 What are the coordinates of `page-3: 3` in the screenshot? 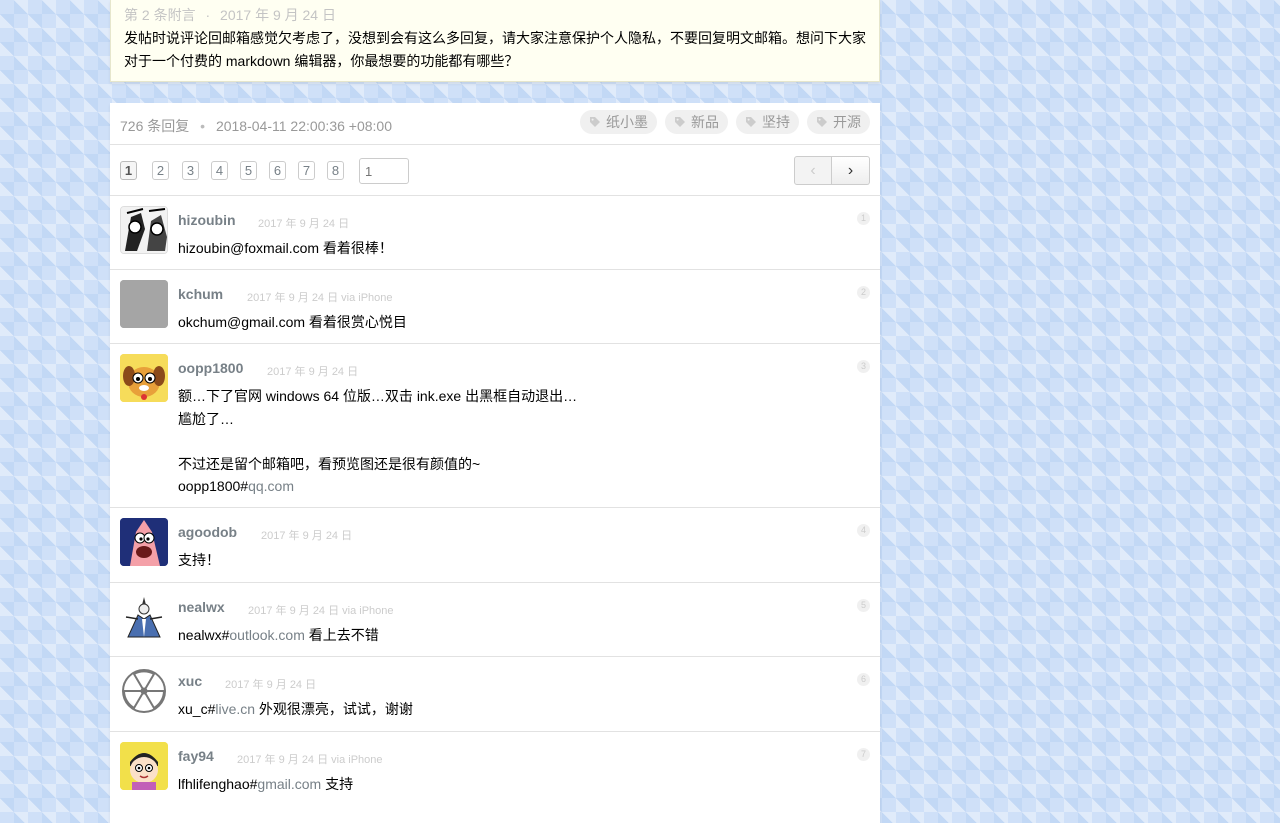 It's located at (190, 170).